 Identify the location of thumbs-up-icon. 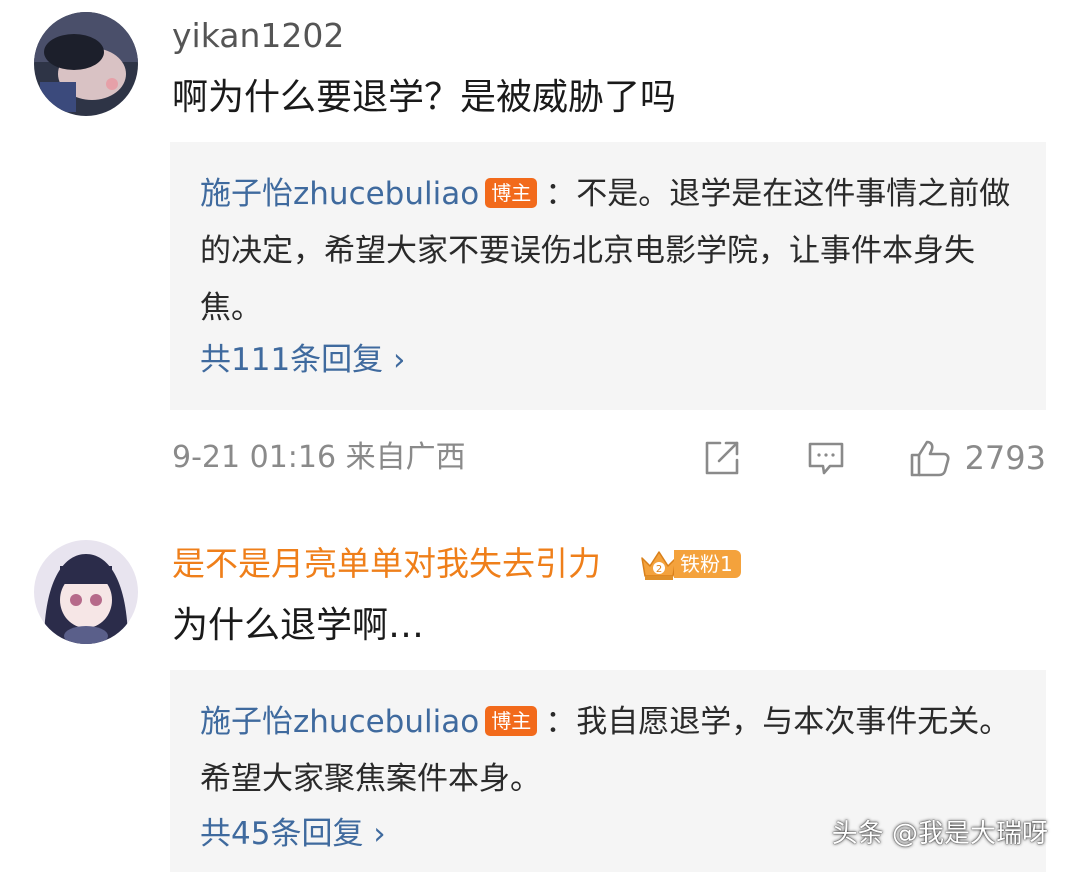
(930, 458).